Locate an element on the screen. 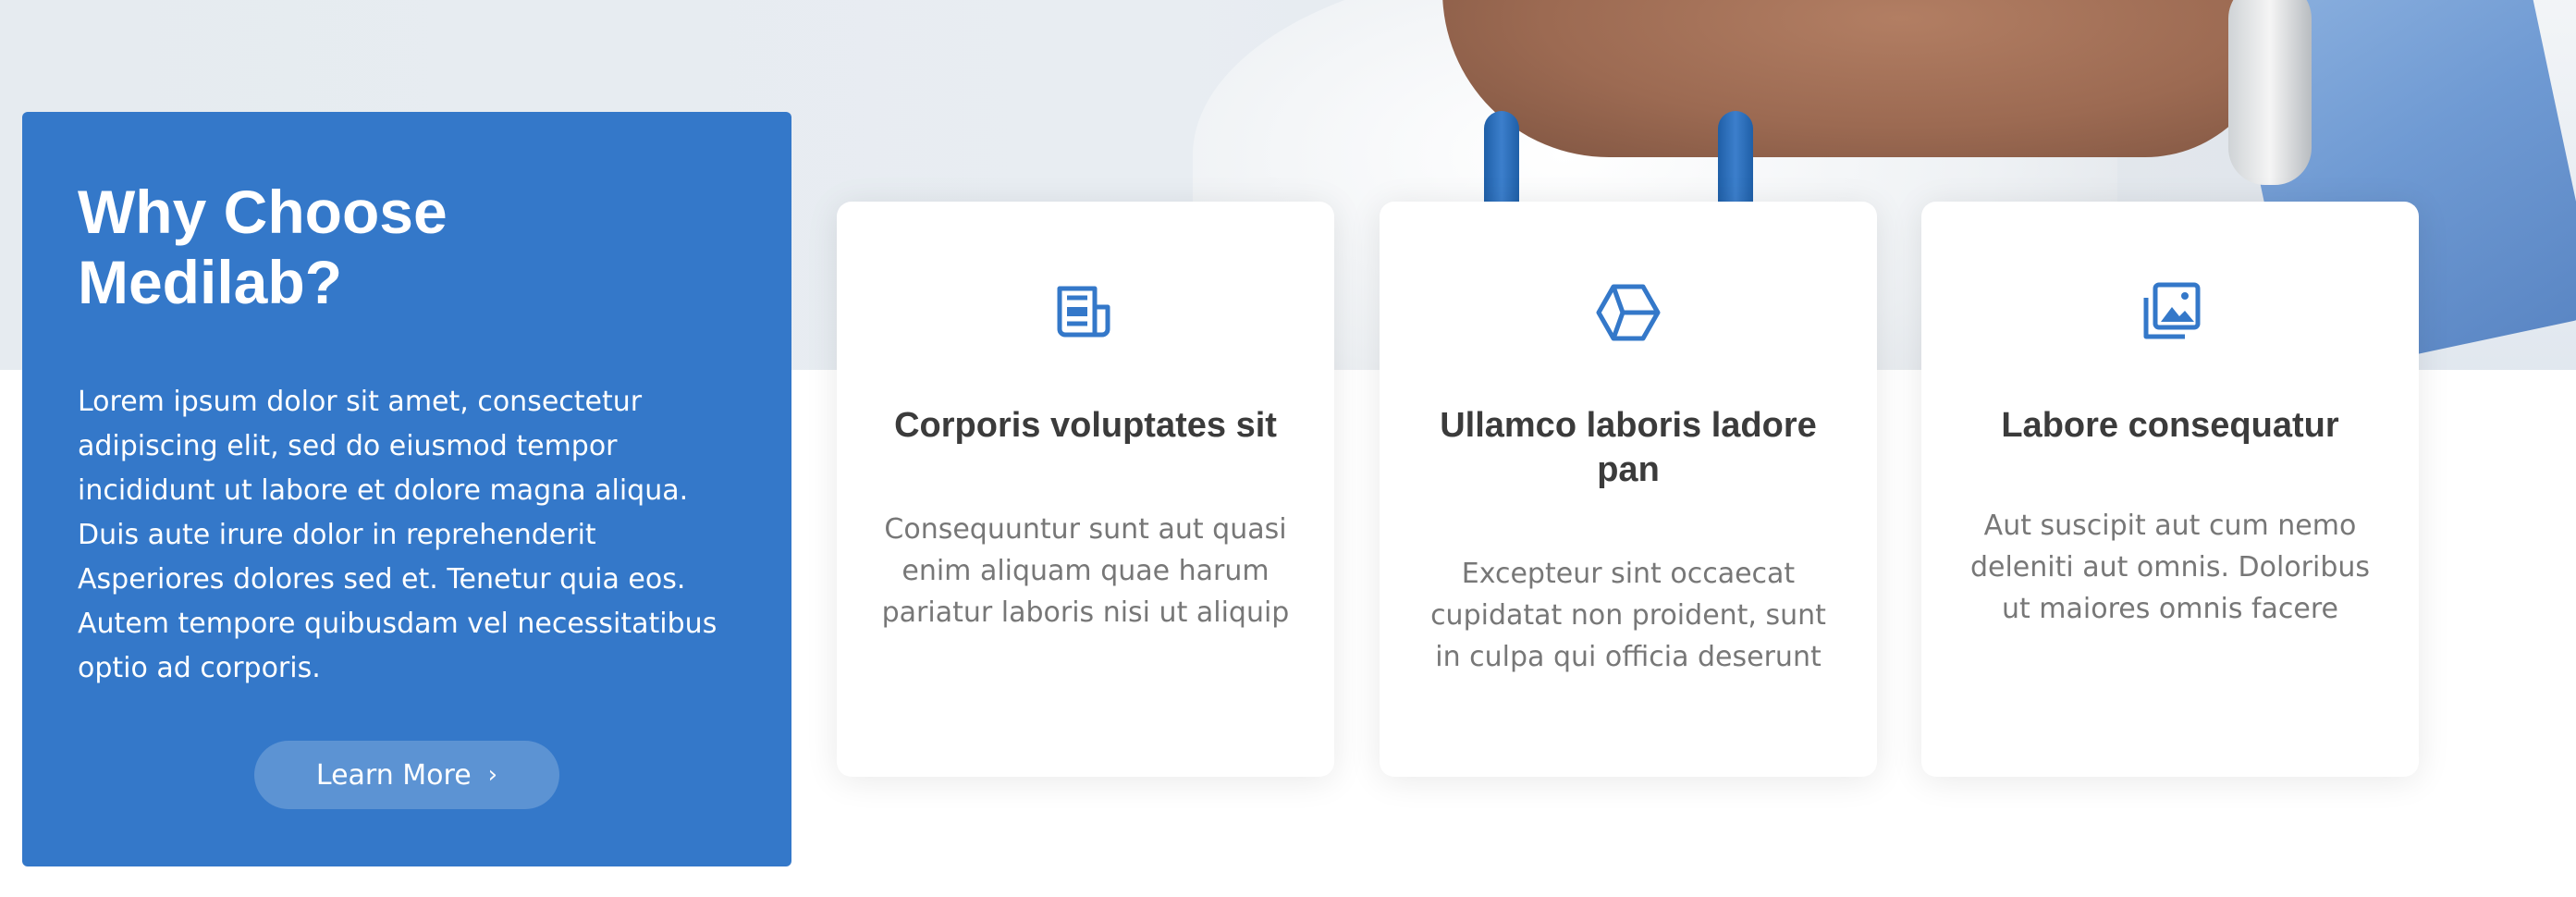 The image size is (2576, 897). card-title: Ullamco laboris ladore pan is located at coordinates (1628, 448).